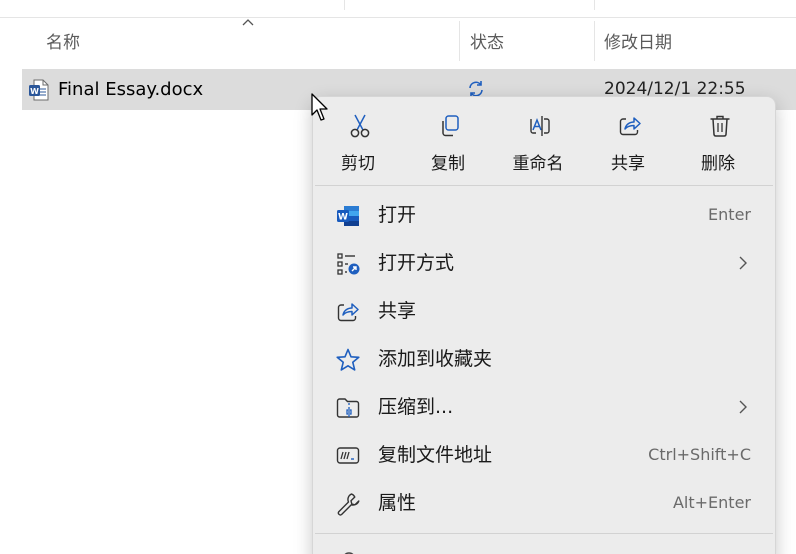 This screenshot has width=796, height=554. I want to click on menu-item-label: 打开方式, so click(416, 263).